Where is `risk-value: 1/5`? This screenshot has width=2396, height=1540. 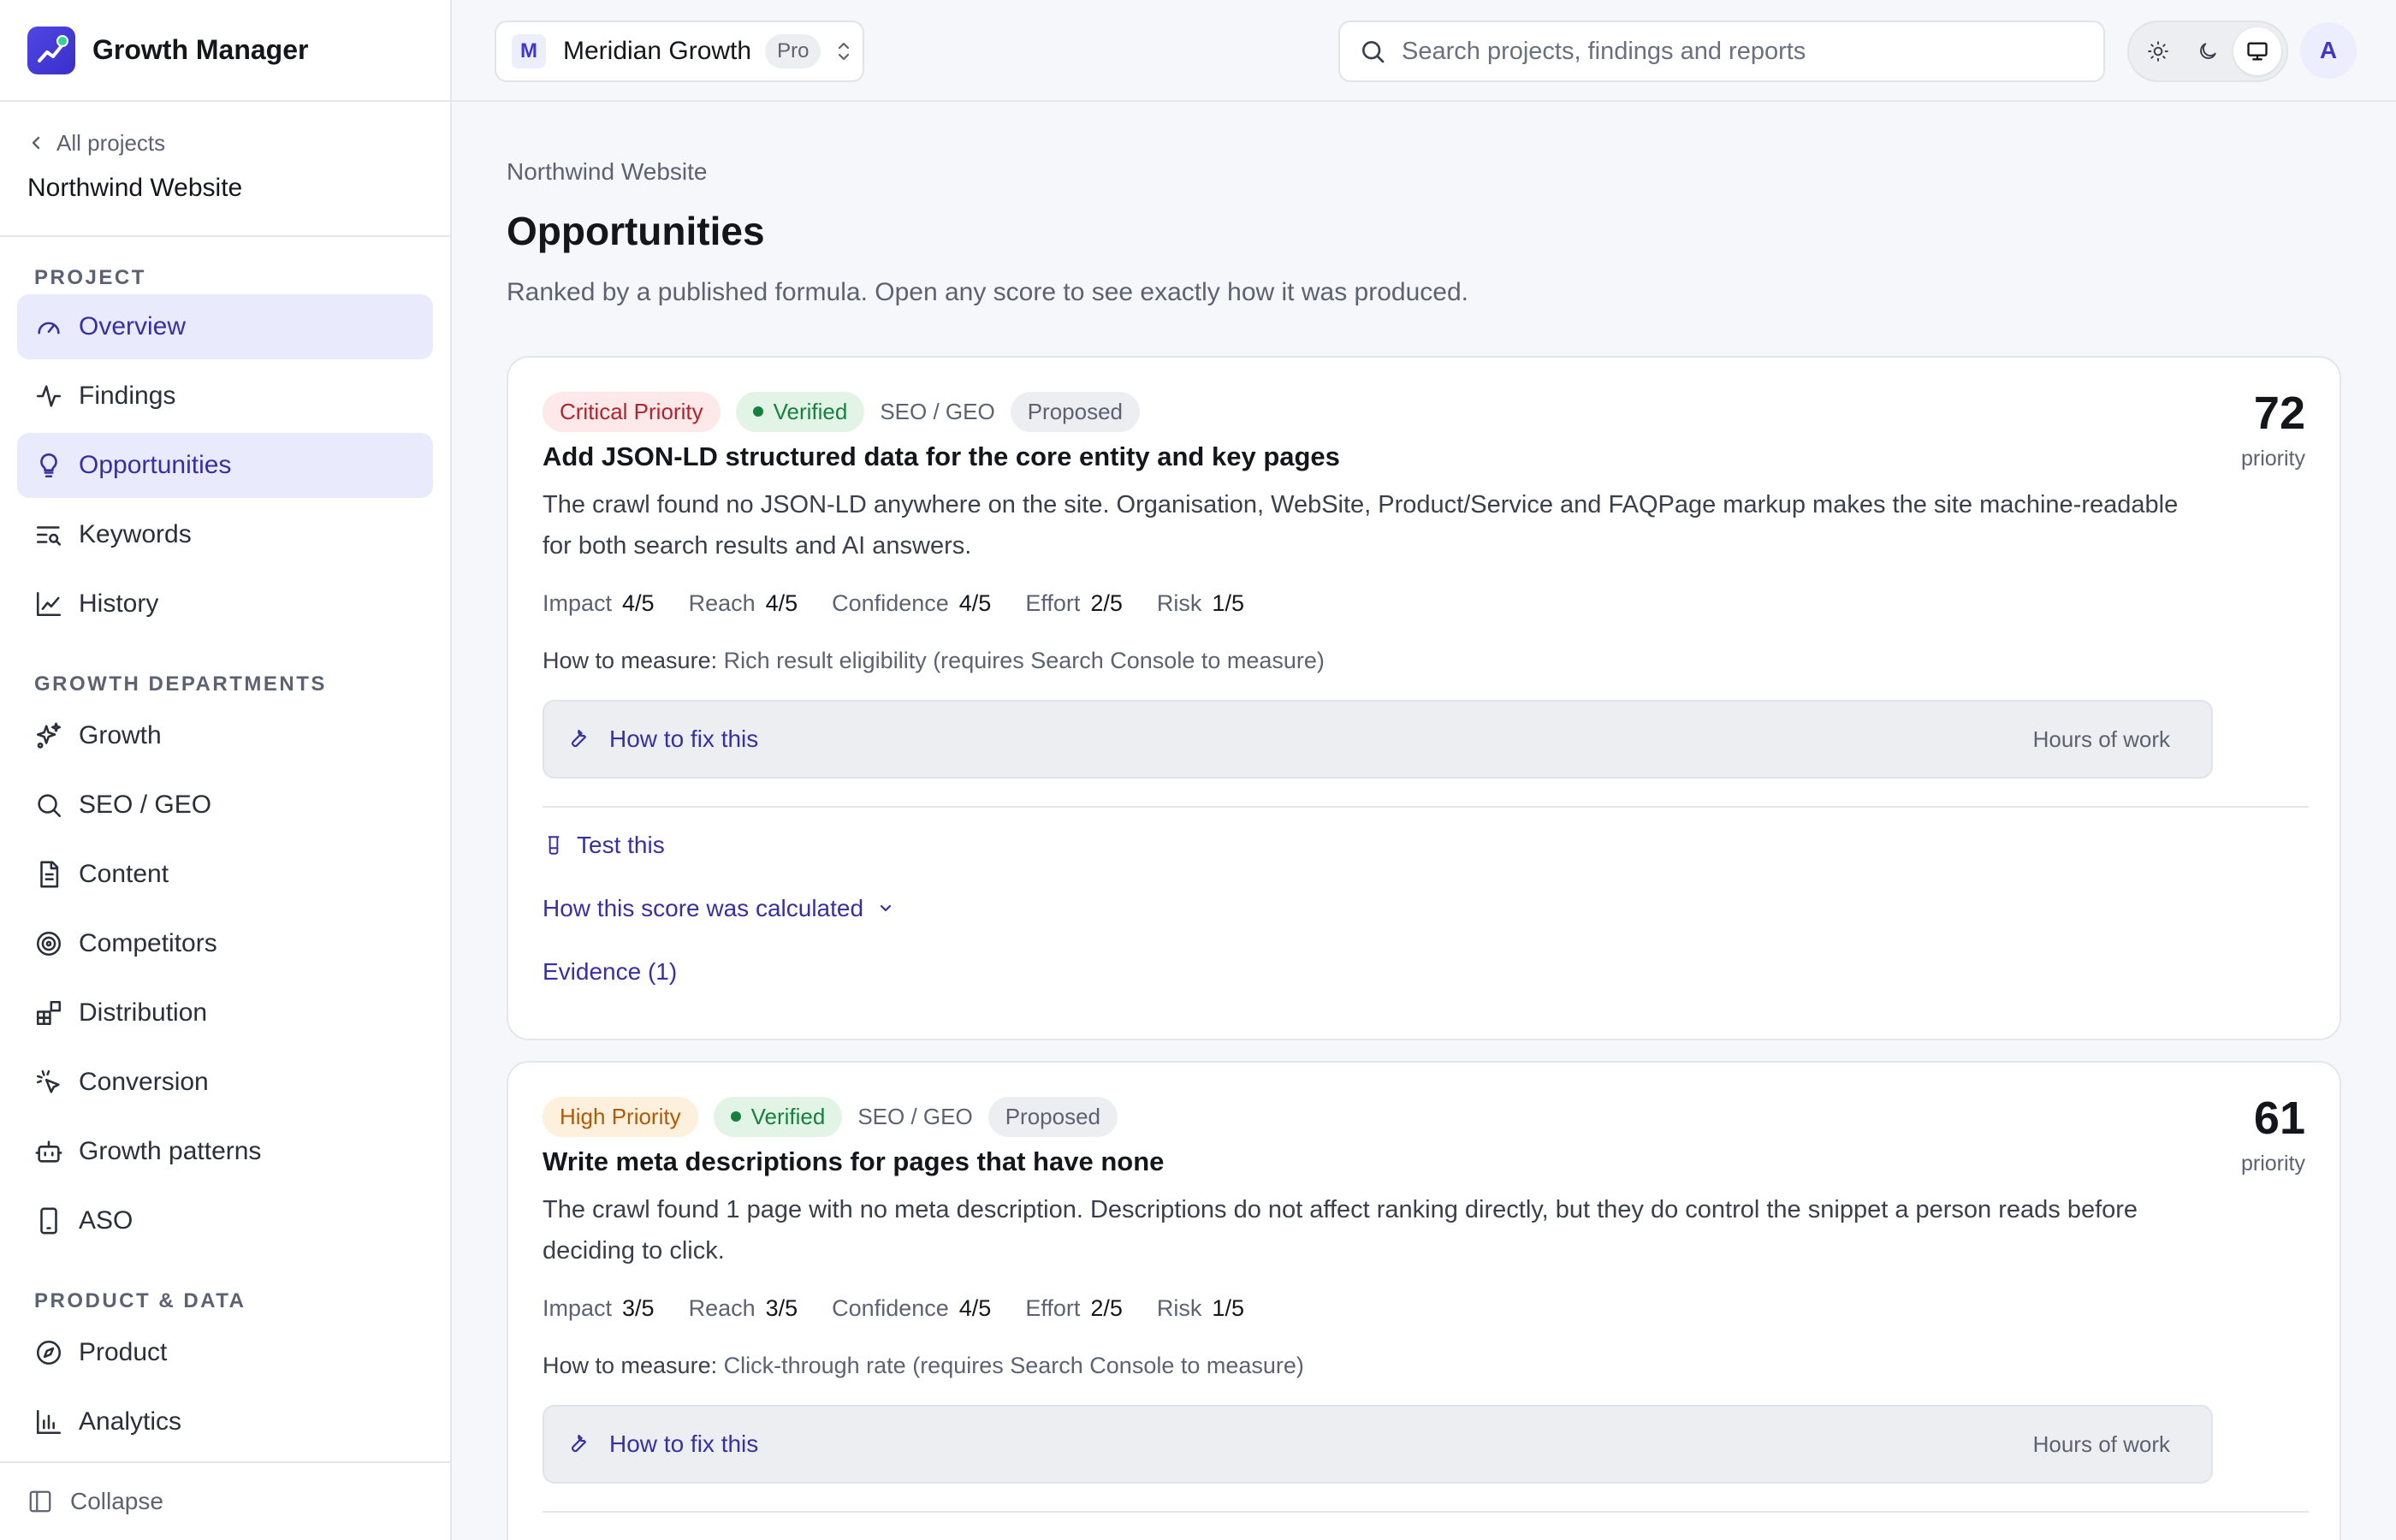 risk-value: 1/5 is located at coordinates (1228, 1308).